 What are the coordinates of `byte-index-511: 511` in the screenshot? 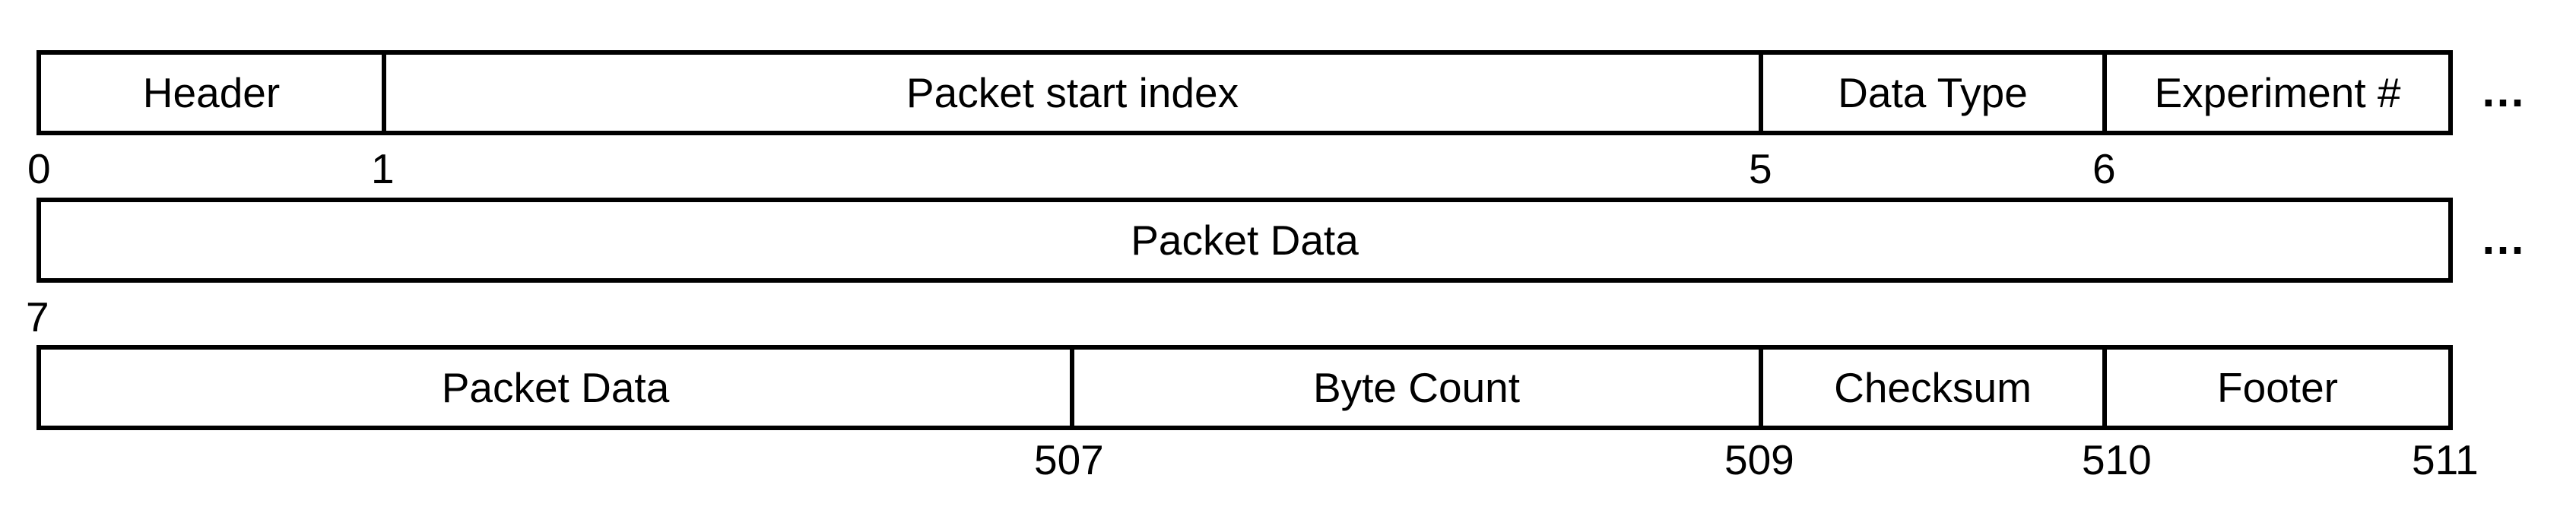 It's located at (2446, 460).